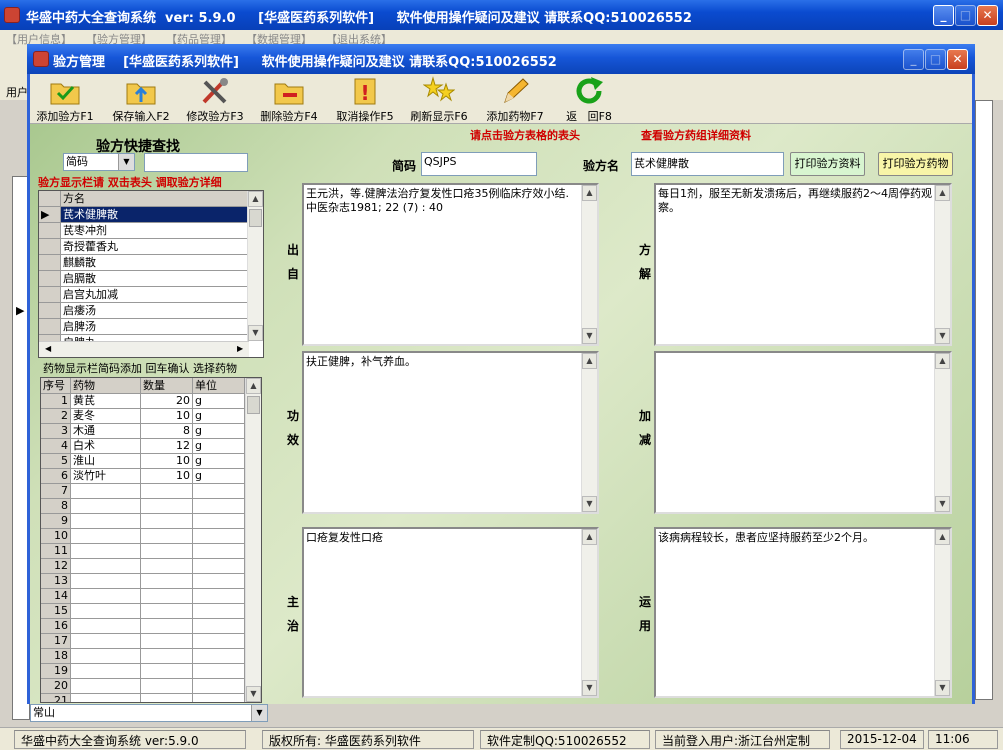 The width and height of the screenshot is (1003, 750). I want to click on drug-cell-name: 淮山, so click(106, 461).